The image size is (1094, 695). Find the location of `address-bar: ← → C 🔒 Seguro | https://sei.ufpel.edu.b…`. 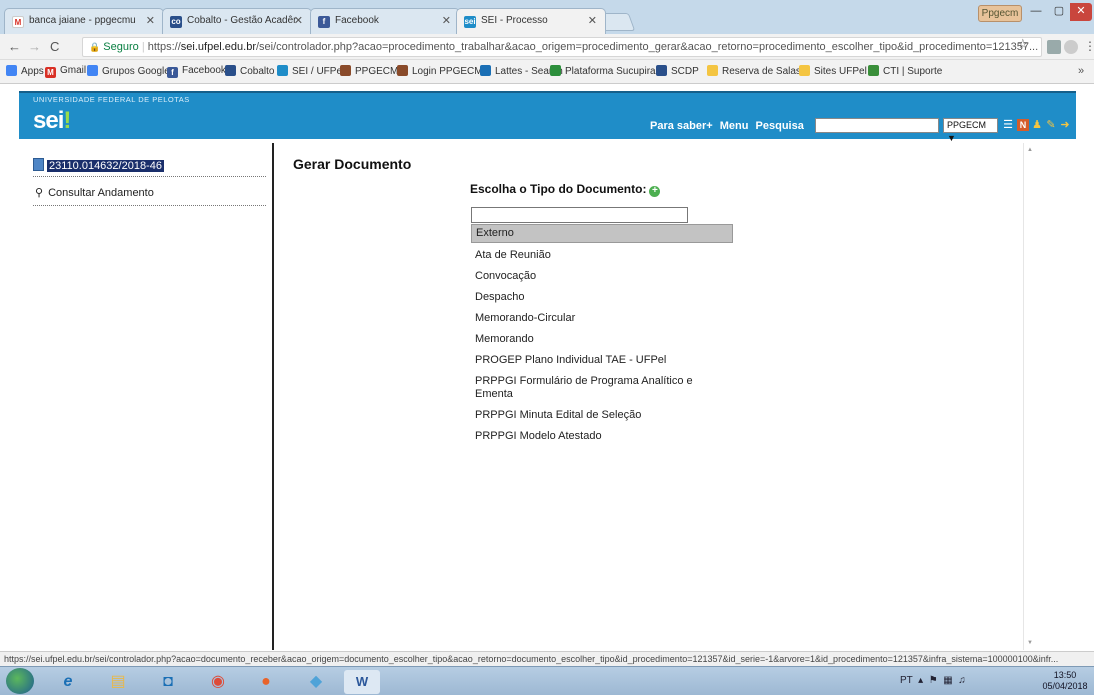

address-bar: ← → C 🔒 Seguro | https://sei.ufpel.edu.b… is located at coordinates (547, 47).